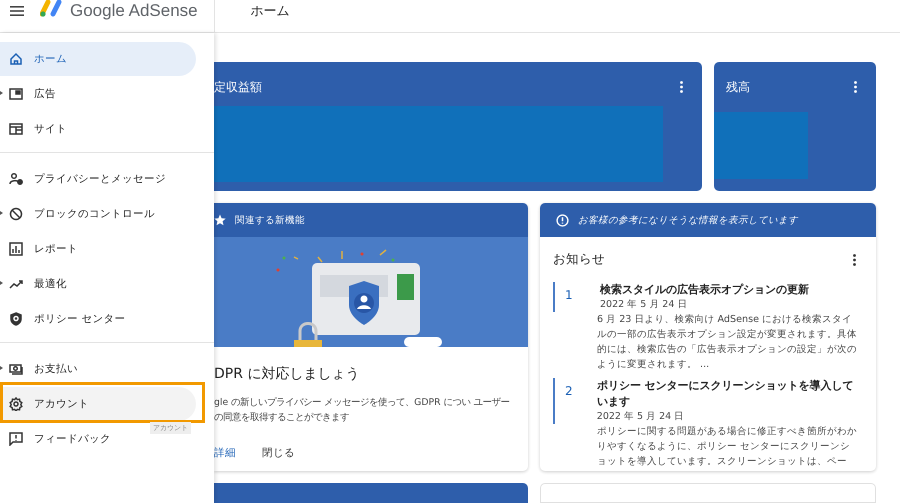  What do you see at coordinates (80, 213) in the screenshot?
I see `sidebar-item: ブロックのコントロール` at bounding box center [80, 213].